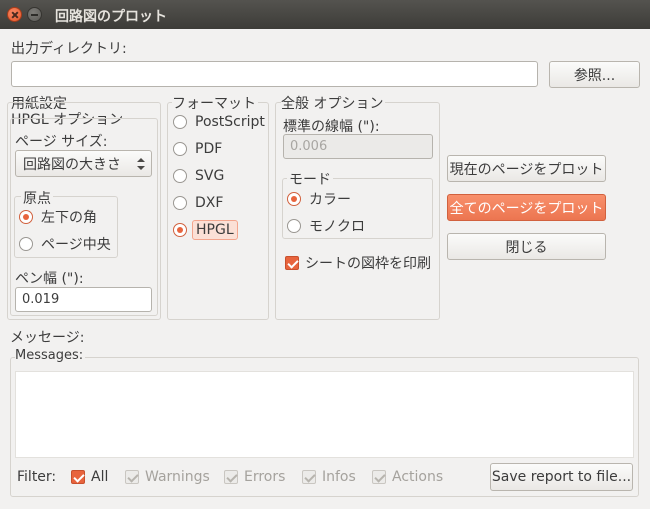  I want to click on page-size-select: 回路図の大きさ, so click(83, 163).